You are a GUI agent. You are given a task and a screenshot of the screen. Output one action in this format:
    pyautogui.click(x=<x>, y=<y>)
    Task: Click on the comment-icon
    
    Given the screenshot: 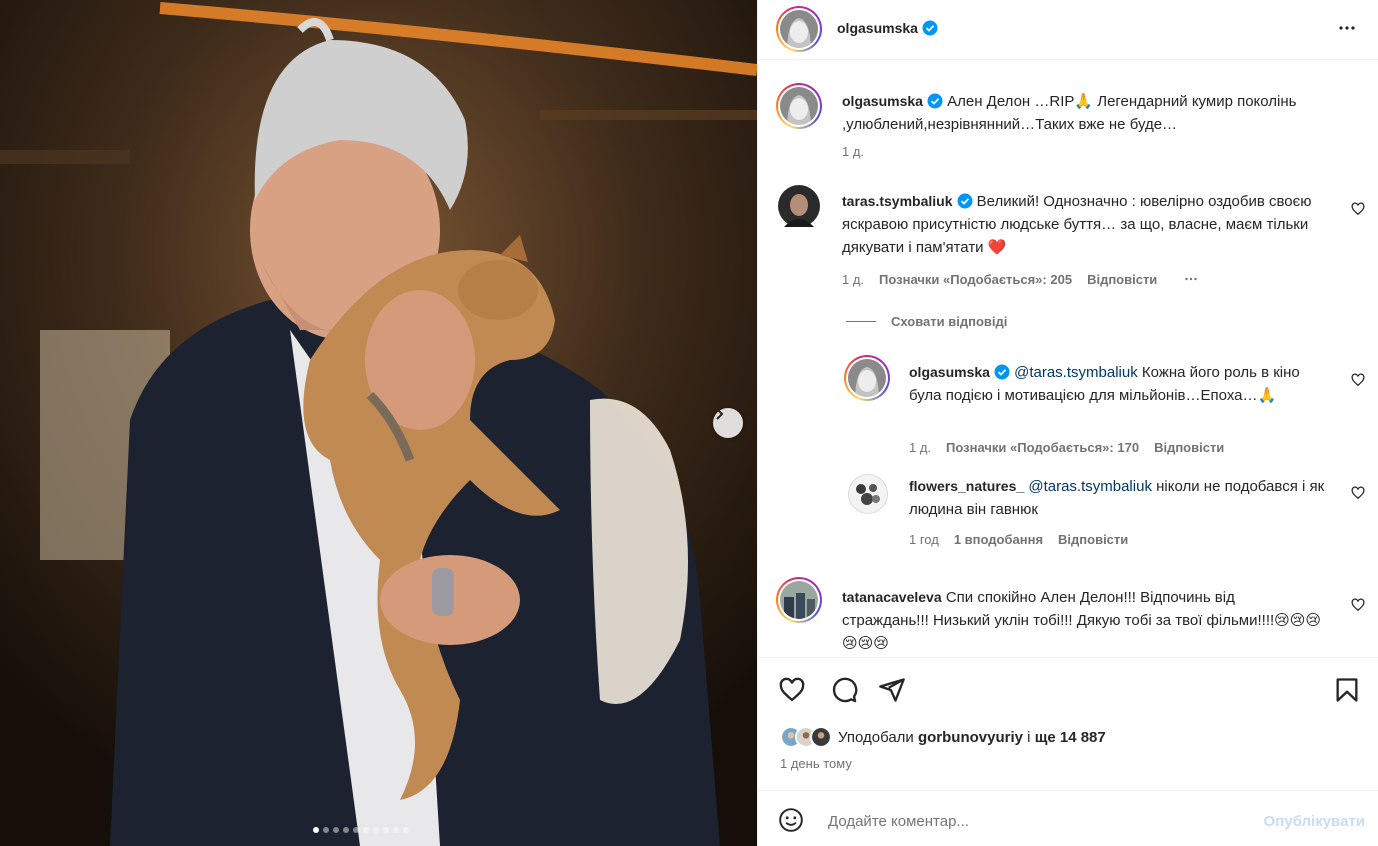 What is the action you would take?
    pyautogui.click(x=845, y=690)
    